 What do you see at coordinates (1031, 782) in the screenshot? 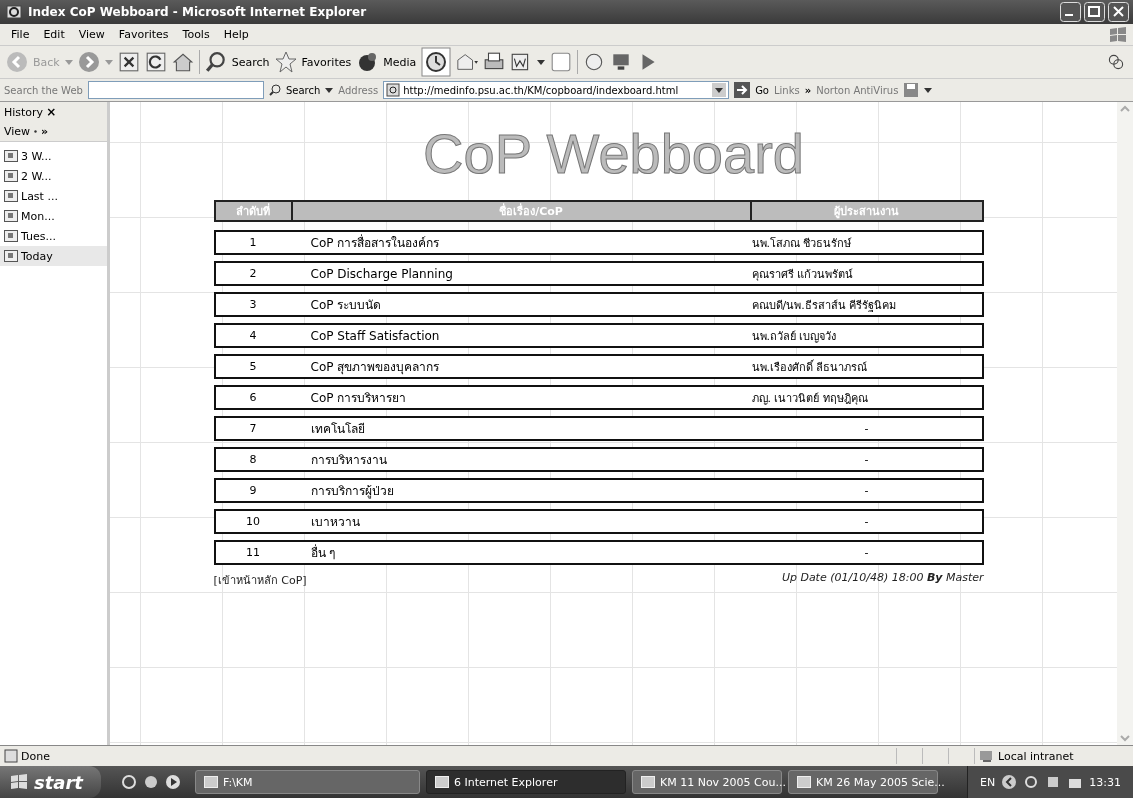
I see `ring-icon` at bounding box center [1031, 782].